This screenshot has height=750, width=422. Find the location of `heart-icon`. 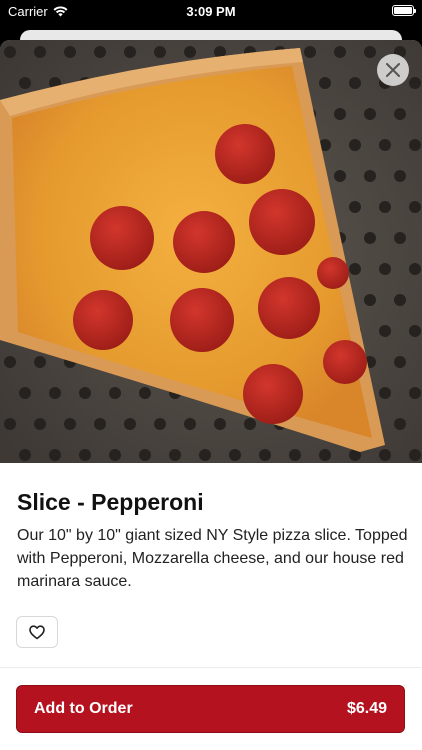

heart-icon is located at coordinates (37, 631).